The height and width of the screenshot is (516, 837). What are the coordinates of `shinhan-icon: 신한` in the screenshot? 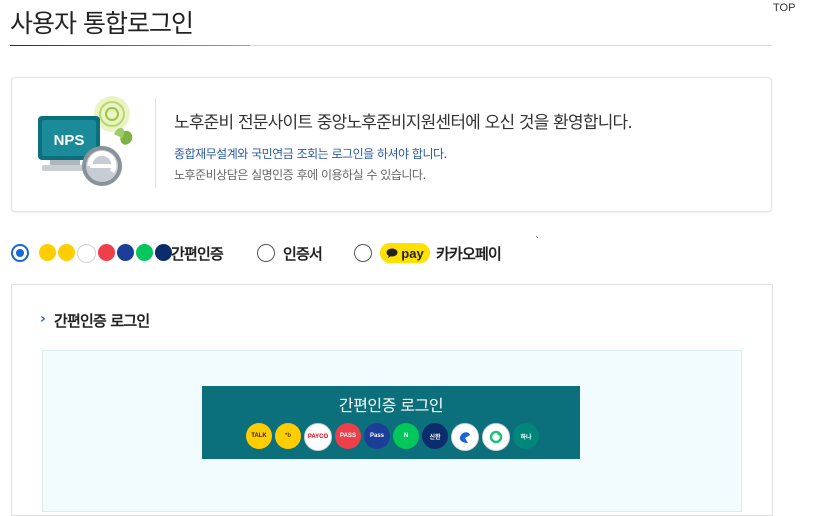 It's located at (435, 436).